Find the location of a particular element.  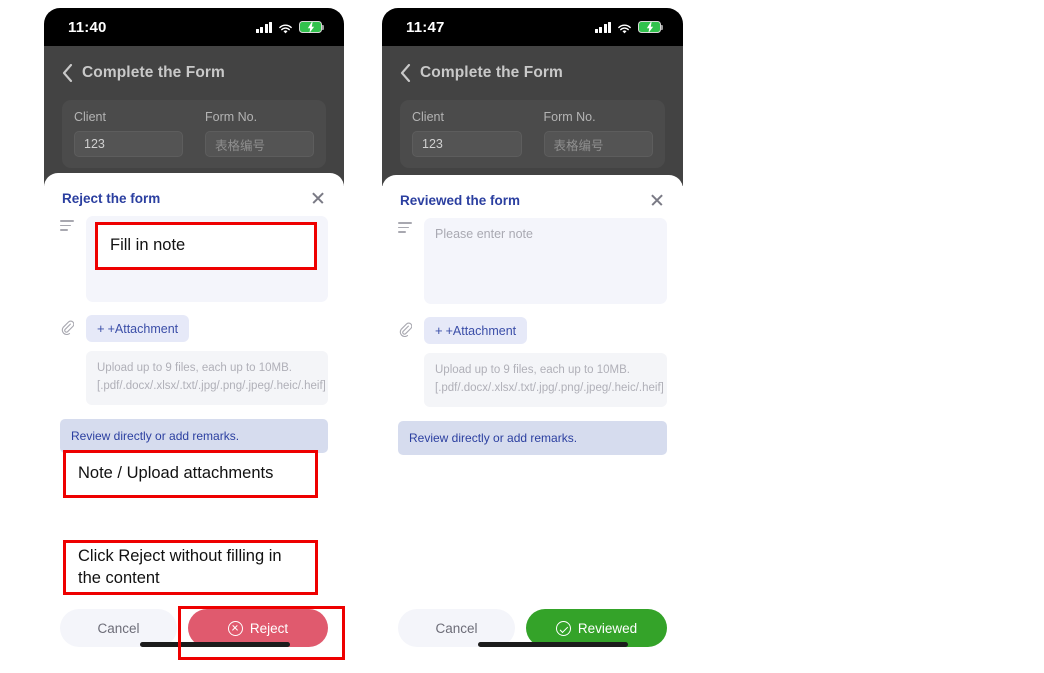

annotation-fill-in-note: Fill in note is located at coordinates (206, 246).